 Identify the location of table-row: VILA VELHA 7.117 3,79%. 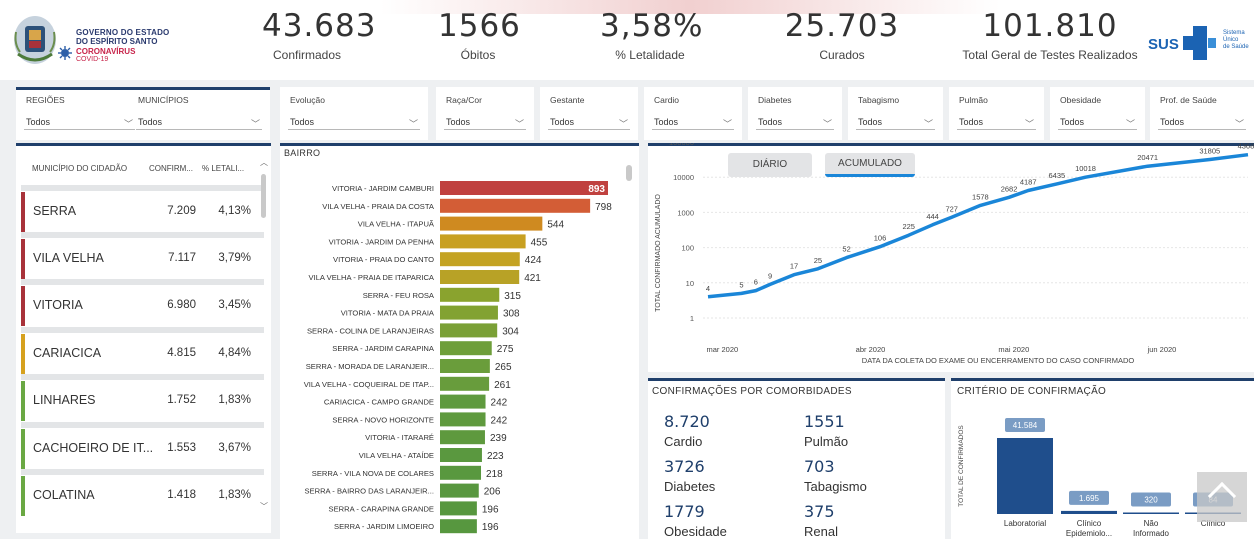
(142, 259).